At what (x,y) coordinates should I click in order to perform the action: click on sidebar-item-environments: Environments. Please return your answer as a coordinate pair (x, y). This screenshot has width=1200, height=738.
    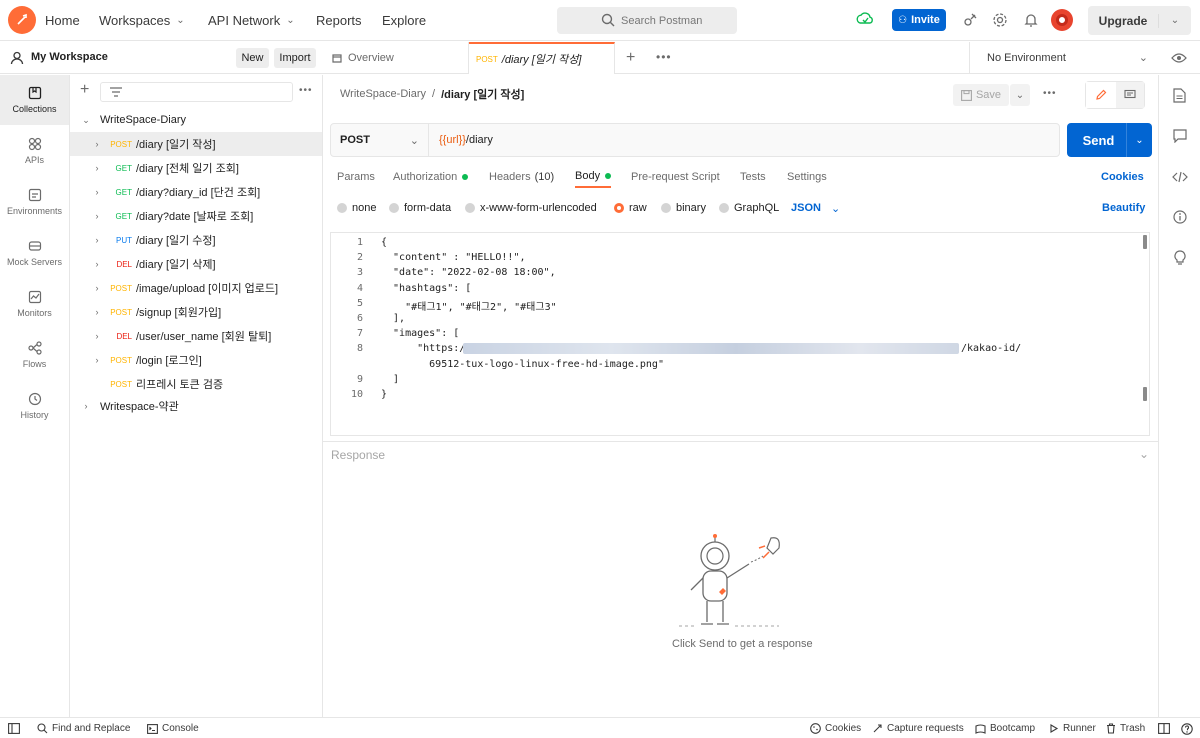
    Looking at the image, I should click on (34, 202).